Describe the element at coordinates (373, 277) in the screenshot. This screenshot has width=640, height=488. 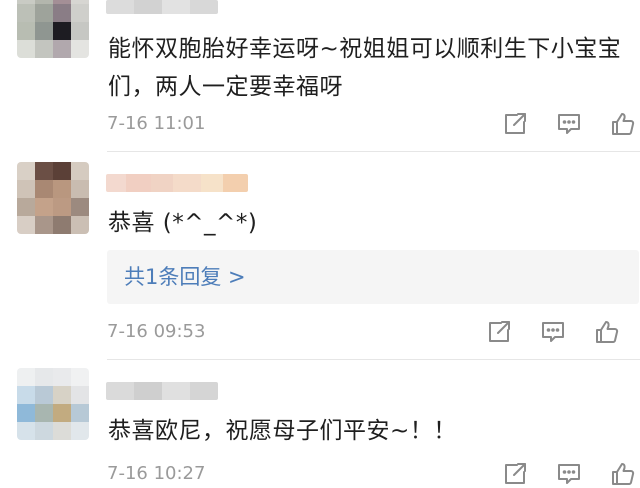
I see `reply-box: 共1条回复 >` at that location.